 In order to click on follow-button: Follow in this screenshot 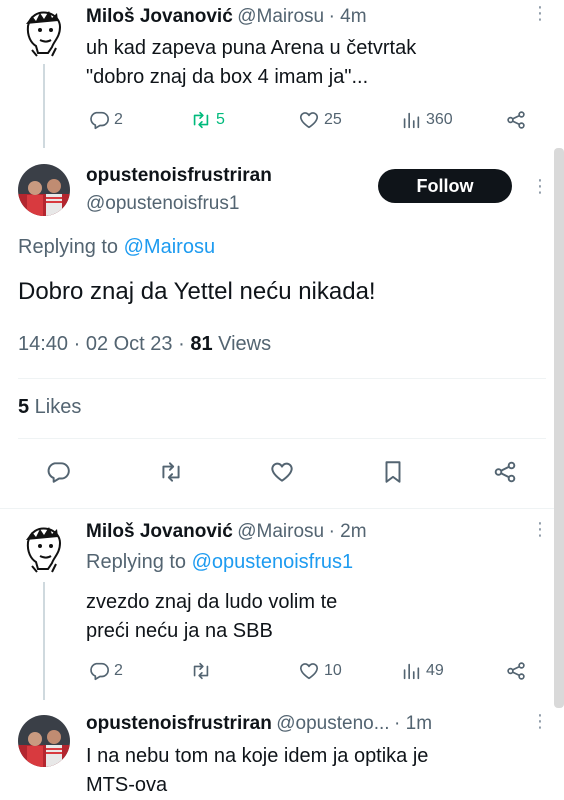, I will do `click(445, 186)`.